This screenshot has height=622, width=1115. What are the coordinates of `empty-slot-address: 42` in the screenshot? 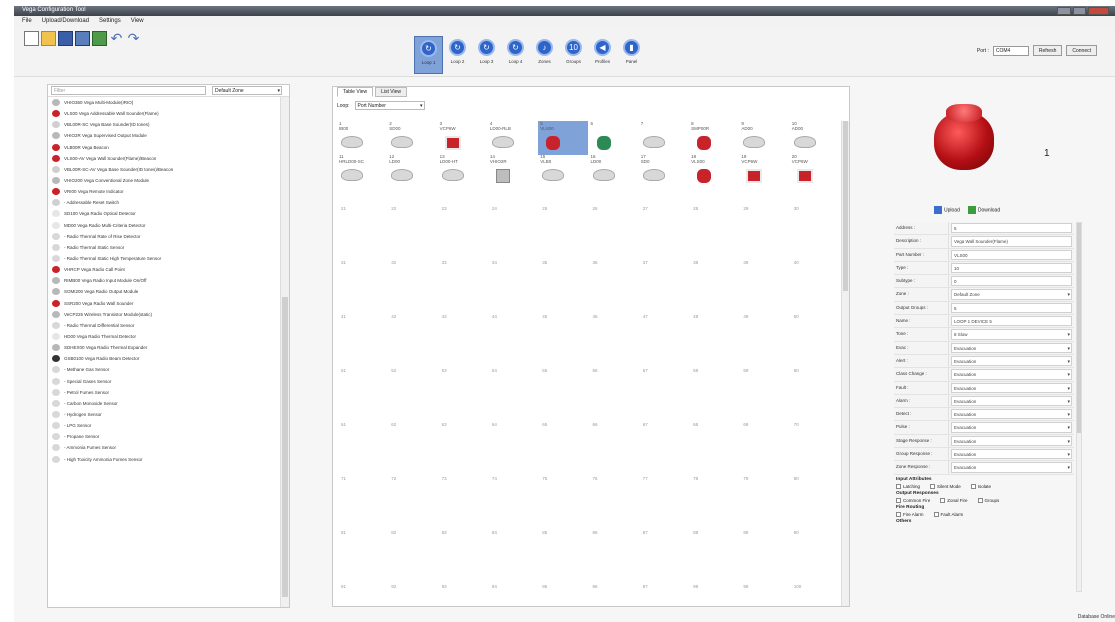 It's located at (393, 316).